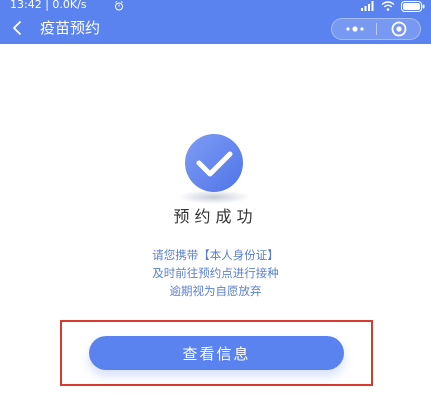 The width and height of the screenshot is (431, 399). I want to click on more-dots-icon, so click(355, 29).